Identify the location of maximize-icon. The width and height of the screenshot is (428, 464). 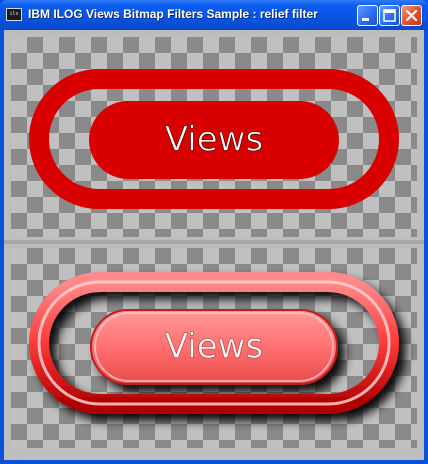
(389, 15).